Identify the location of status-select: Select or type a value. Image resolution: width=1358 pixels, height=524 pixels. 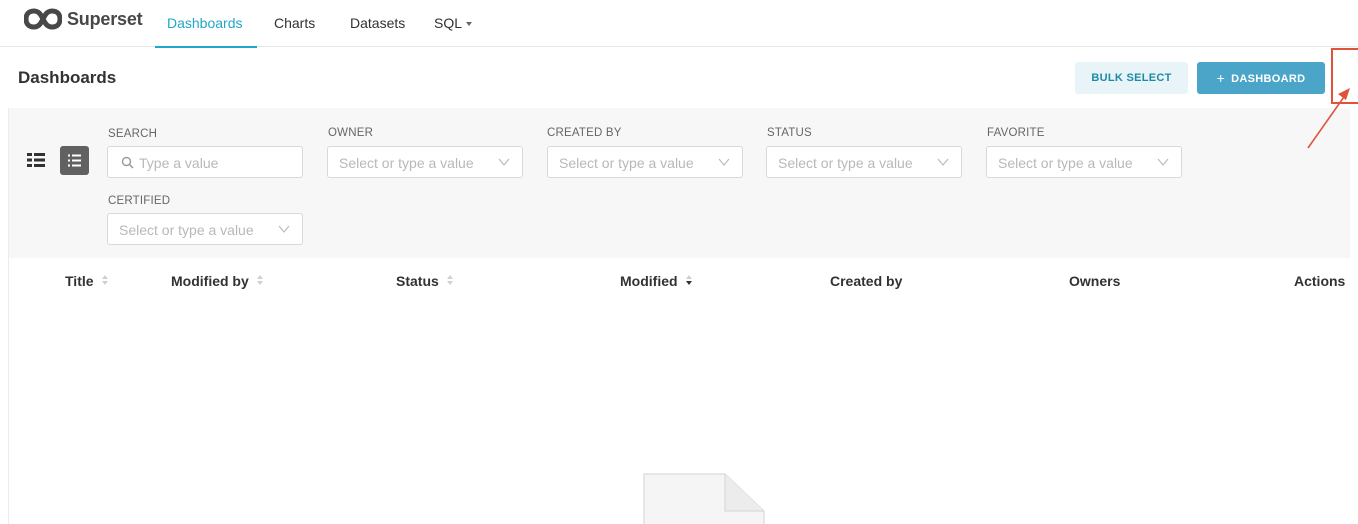
(864, 162).